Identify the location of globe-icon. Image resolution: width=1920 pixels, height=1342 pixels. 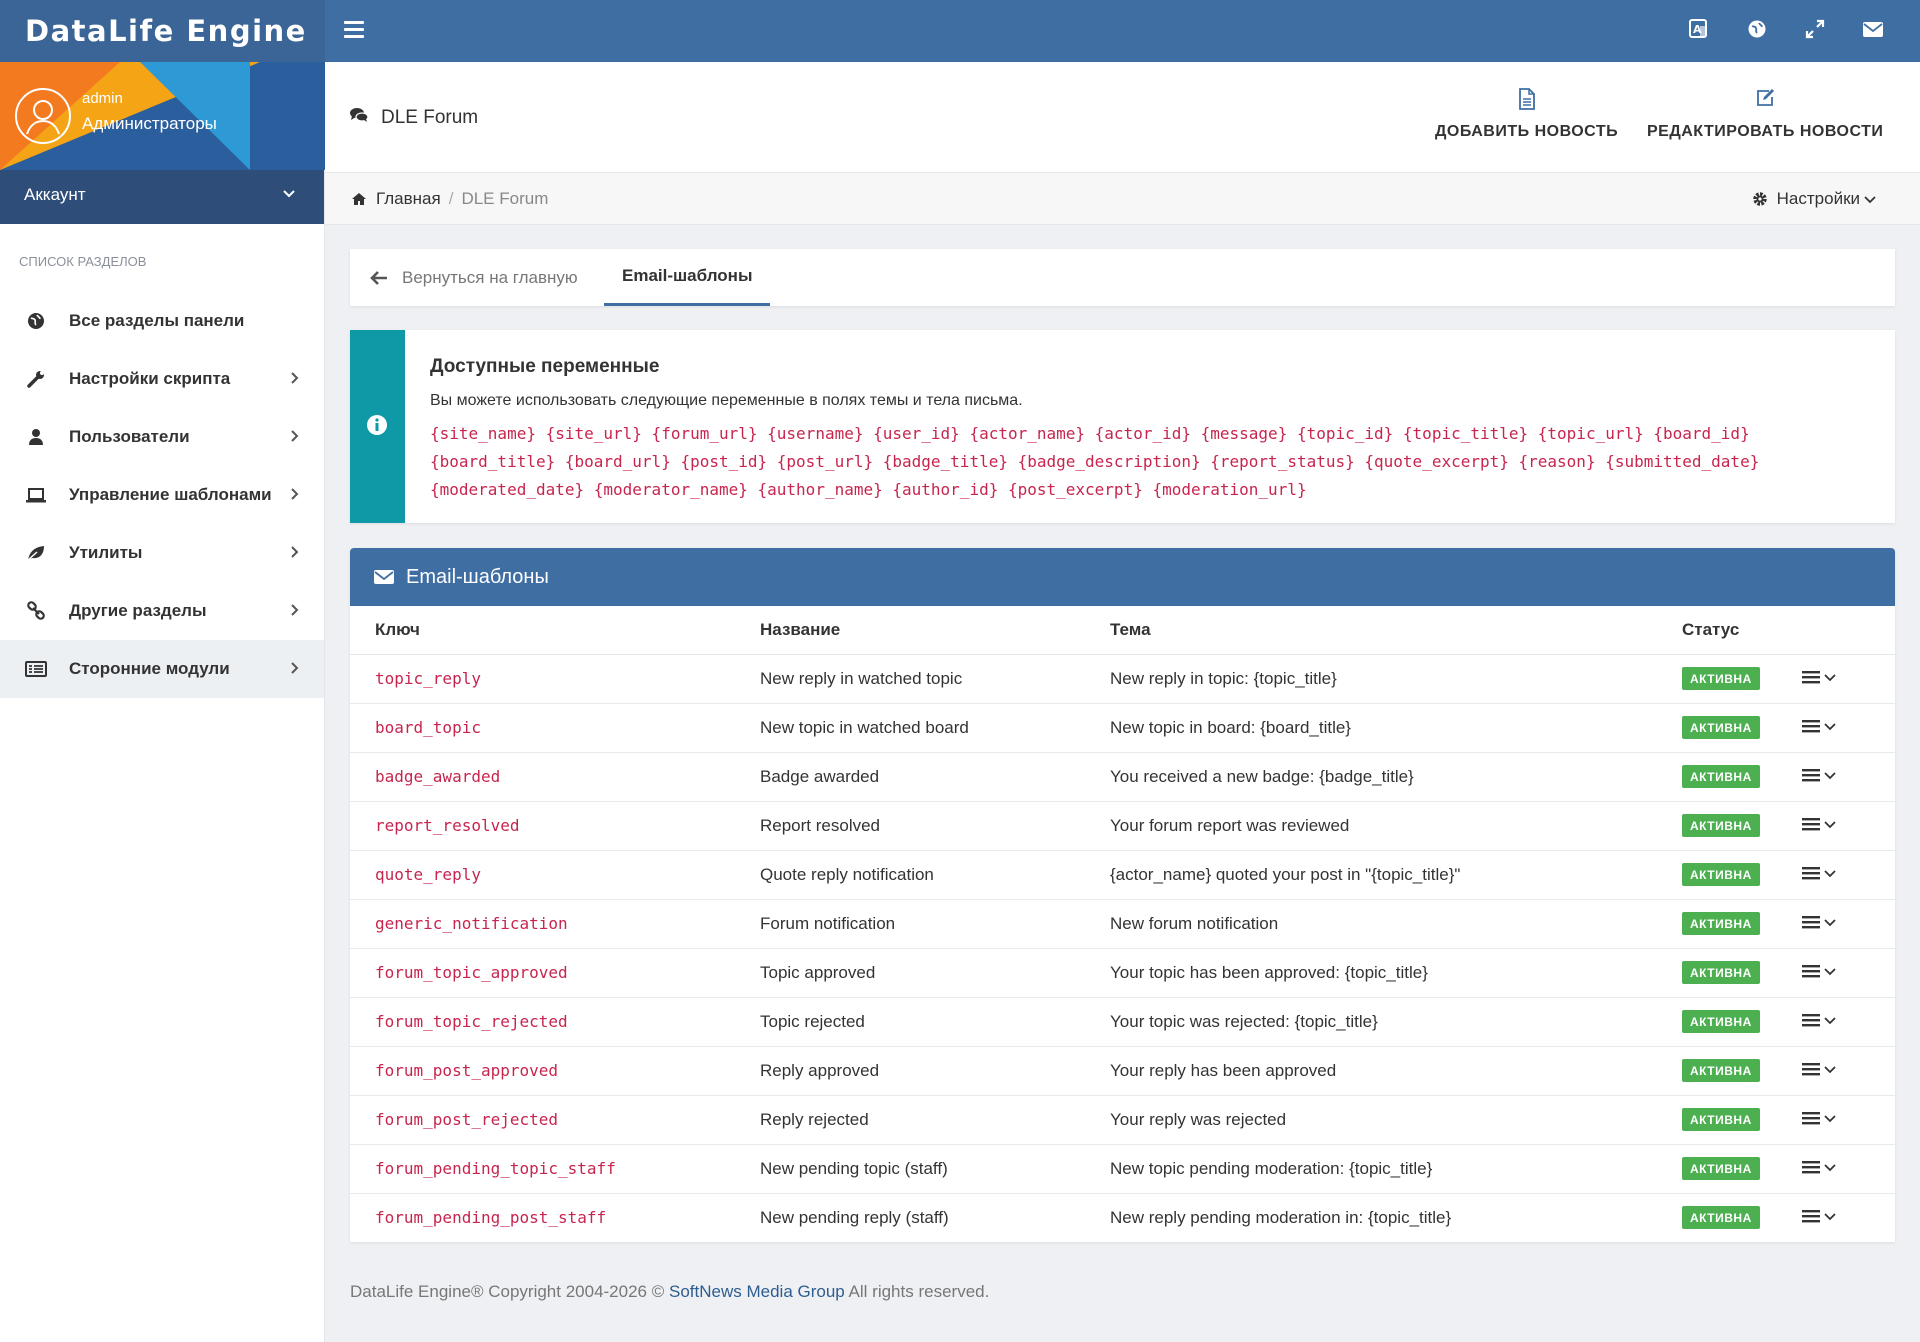
(1757, 29).